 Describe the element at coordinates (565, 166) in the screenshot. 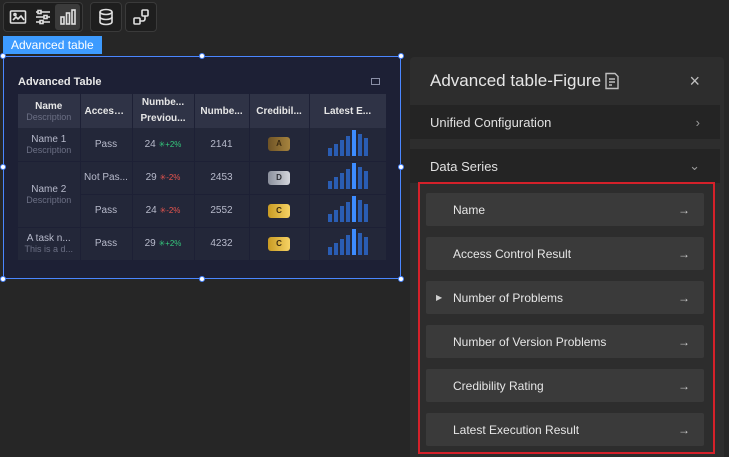

I see `section-data-series: Data Series ⌄` at that location.